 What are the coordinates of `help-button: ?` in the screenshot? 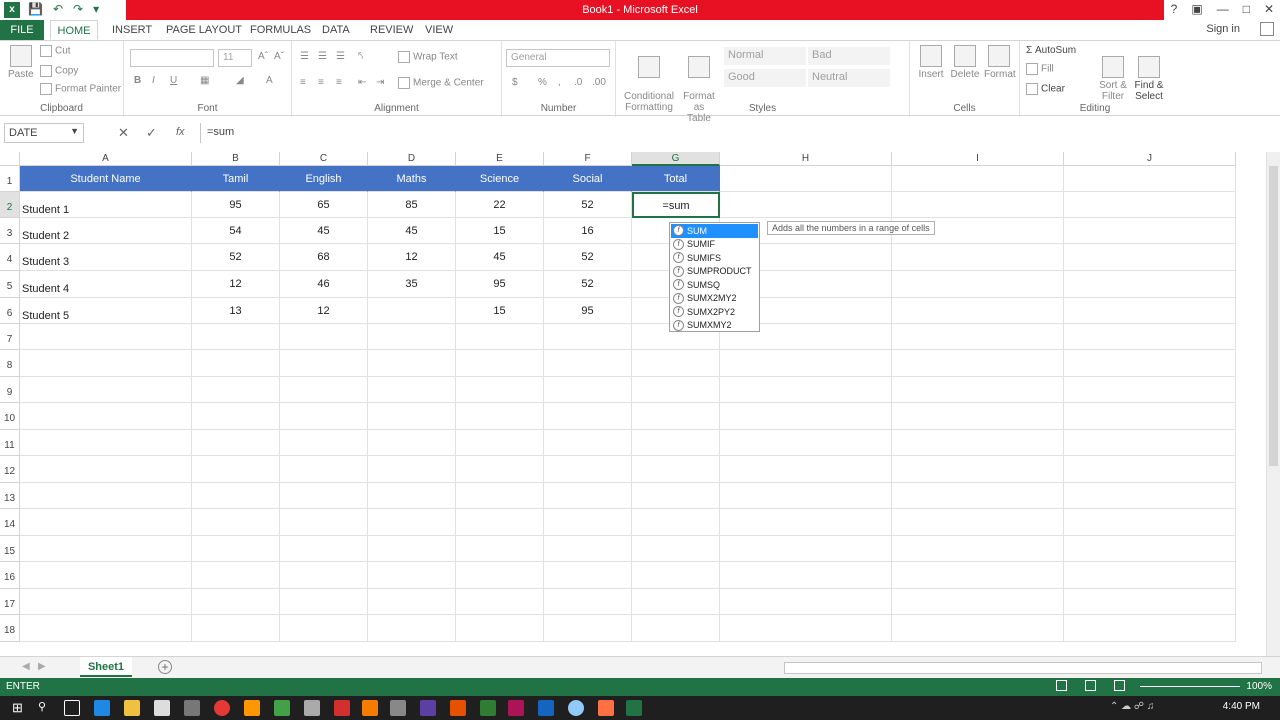 It's located at (1174, 9).